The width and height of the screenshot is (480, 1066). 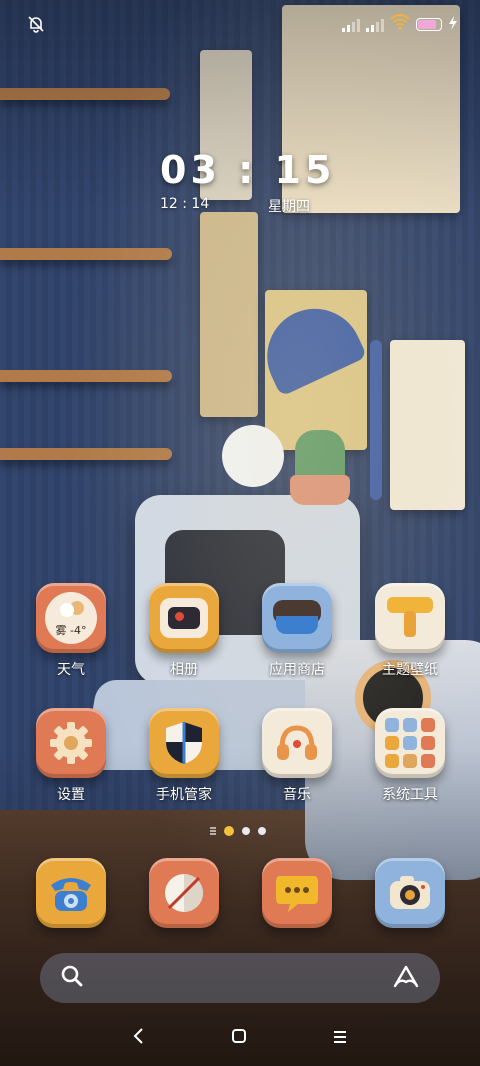 What do you see at coordinates (71, 618) in the screenshot?
I see `weather-icon: 雾 -4°` at bounding box center [71, 618].